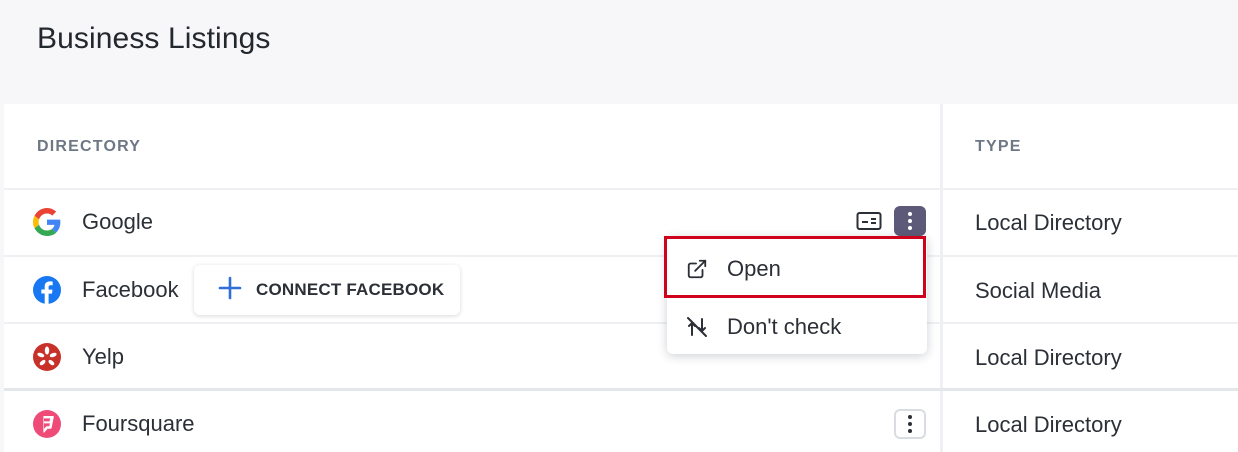  I want to click on table-row: Google, so click(92, 222).